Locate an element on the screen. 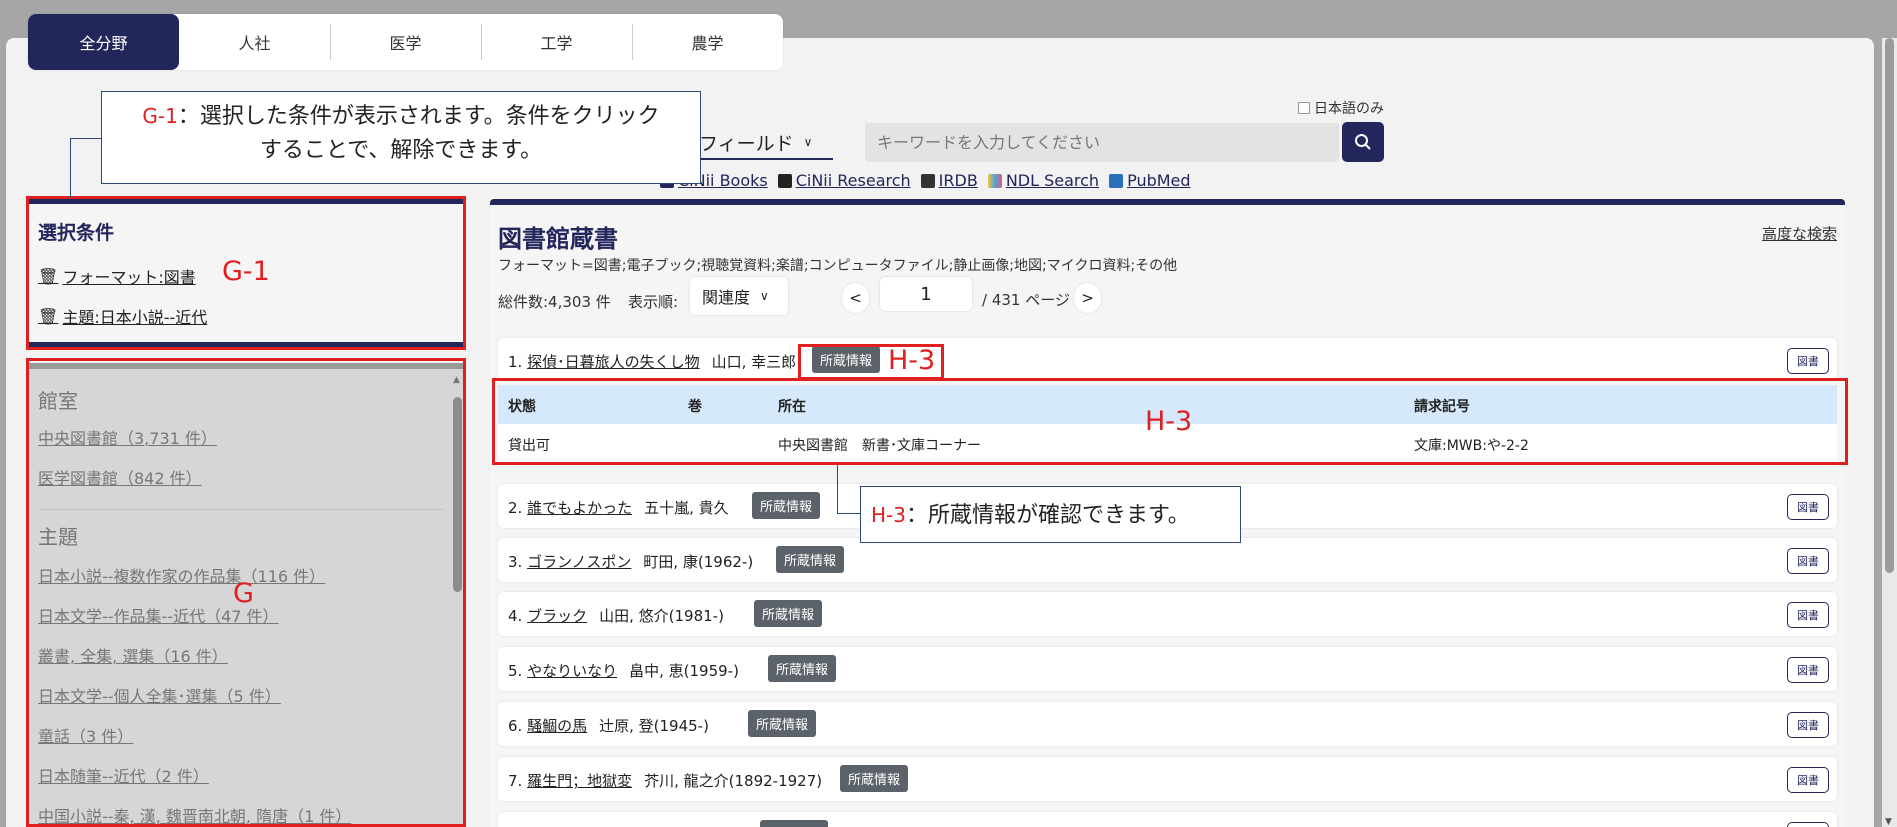 The height and width of the screenshot is (827, 1897). field-select: 全フィールド ∨ is located at coordinates (756, 143).